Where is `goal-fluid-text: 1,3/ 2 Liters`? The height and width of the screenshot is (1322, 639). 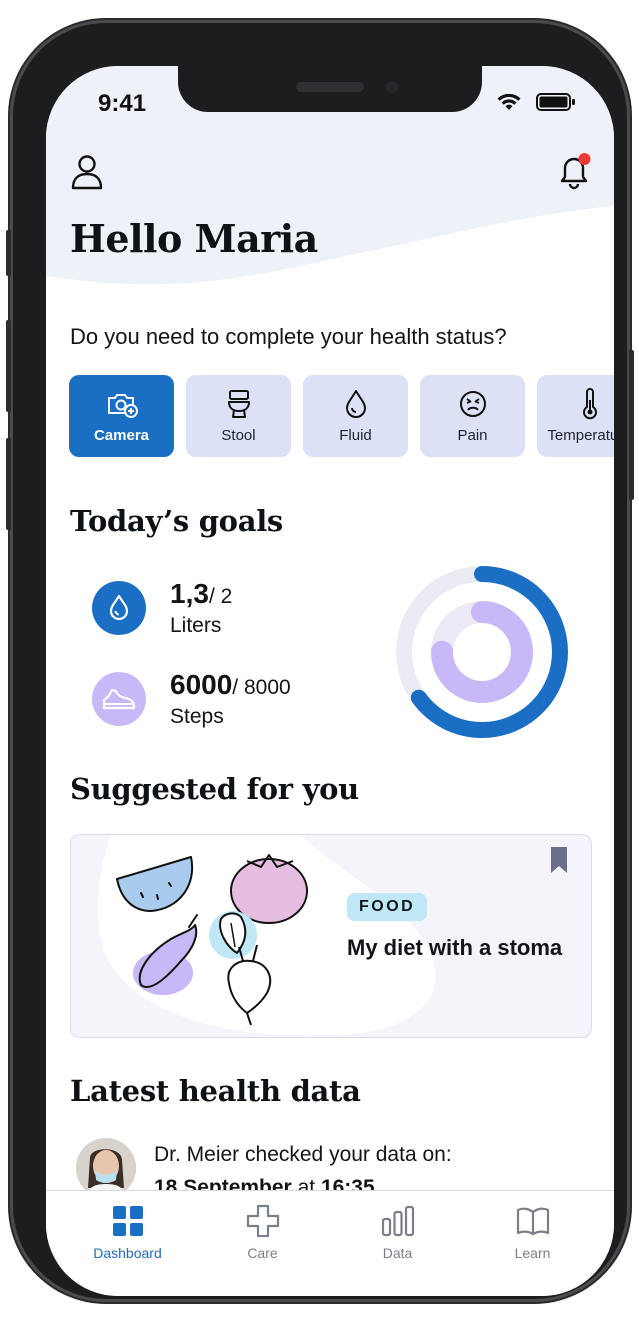 goal-fluid-text: 1,3/ 2 Liters is located at coordinates (201, 608).